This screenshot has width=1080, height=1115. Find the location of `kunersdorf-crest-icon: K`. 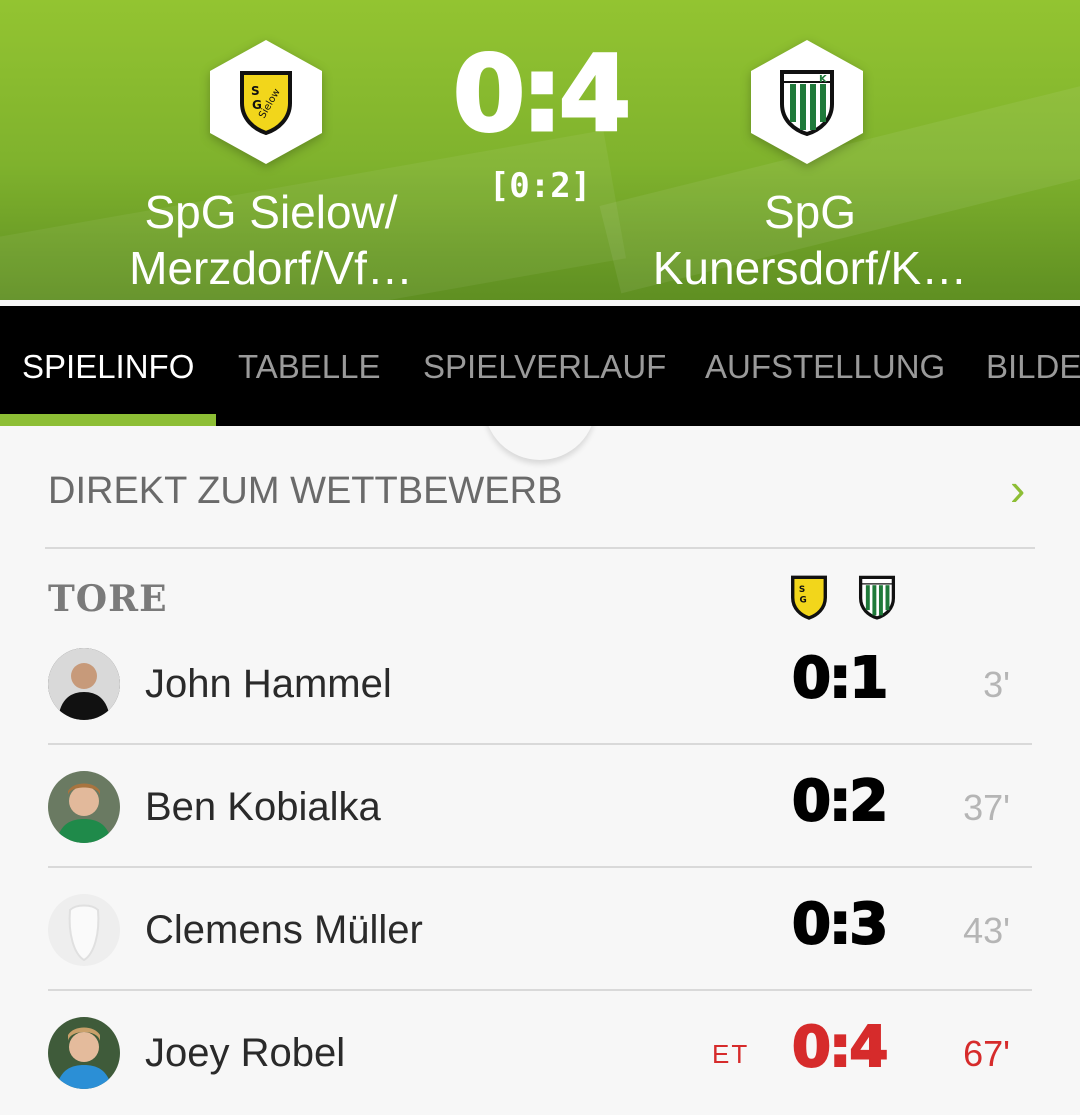

kunersdorf-crest-icon: K is located at coordinates (807, 103).